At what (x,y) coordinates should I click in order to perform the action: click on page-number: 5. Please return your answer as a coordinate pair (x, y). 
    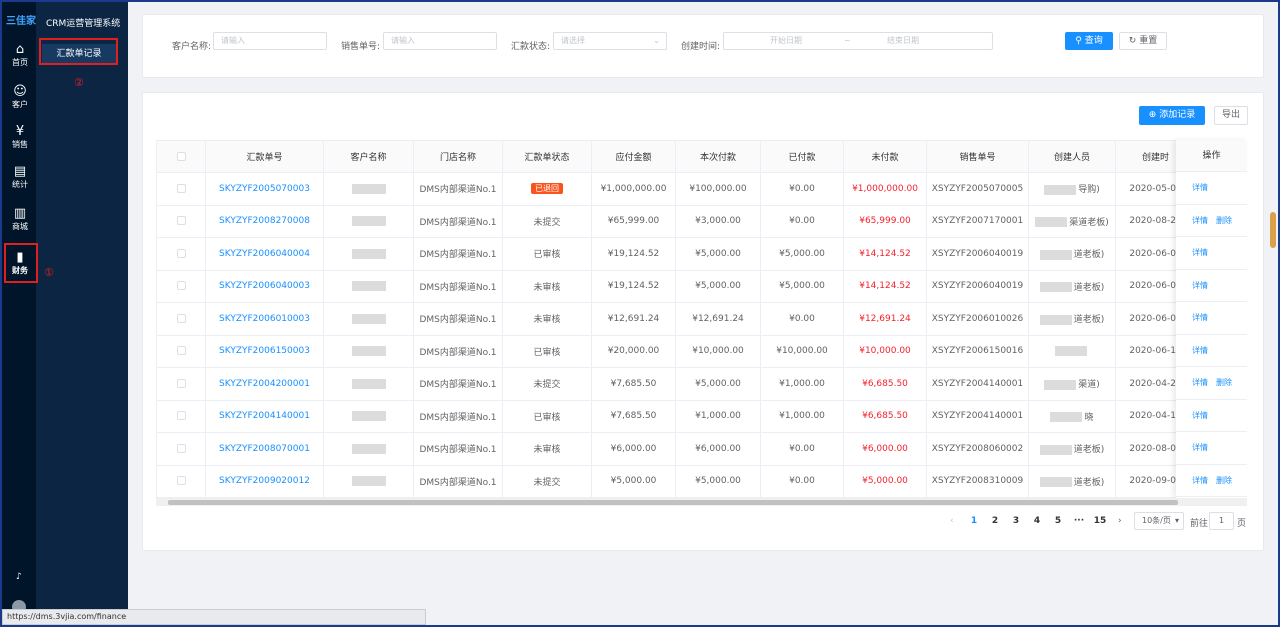
    Looking at the image, I should click on (1058, 521).